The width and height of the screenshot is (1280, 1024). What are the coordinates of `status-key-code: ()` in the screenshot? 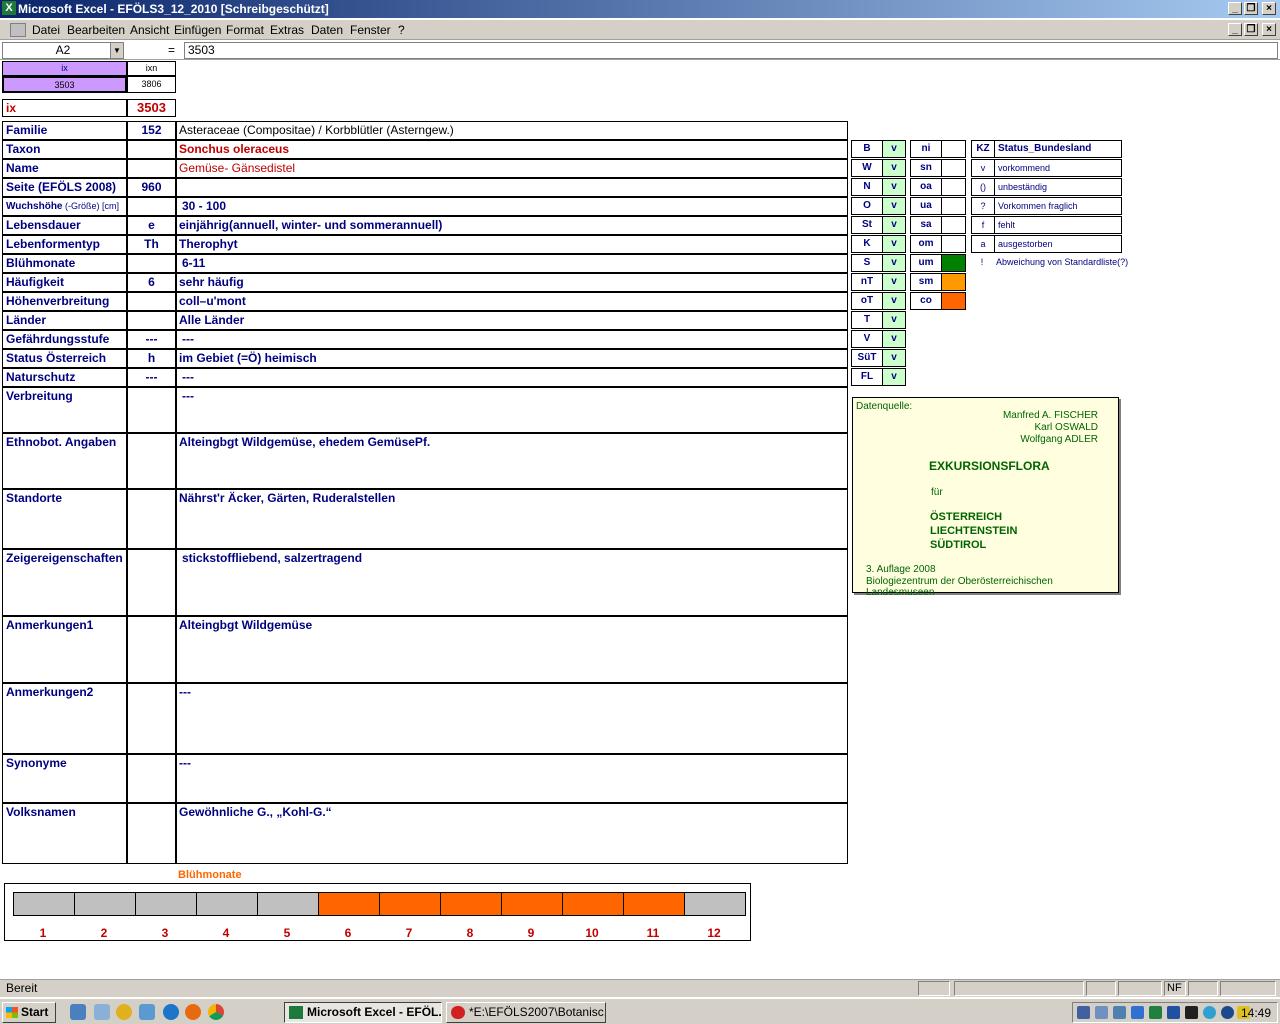 It's located at (983, 187).